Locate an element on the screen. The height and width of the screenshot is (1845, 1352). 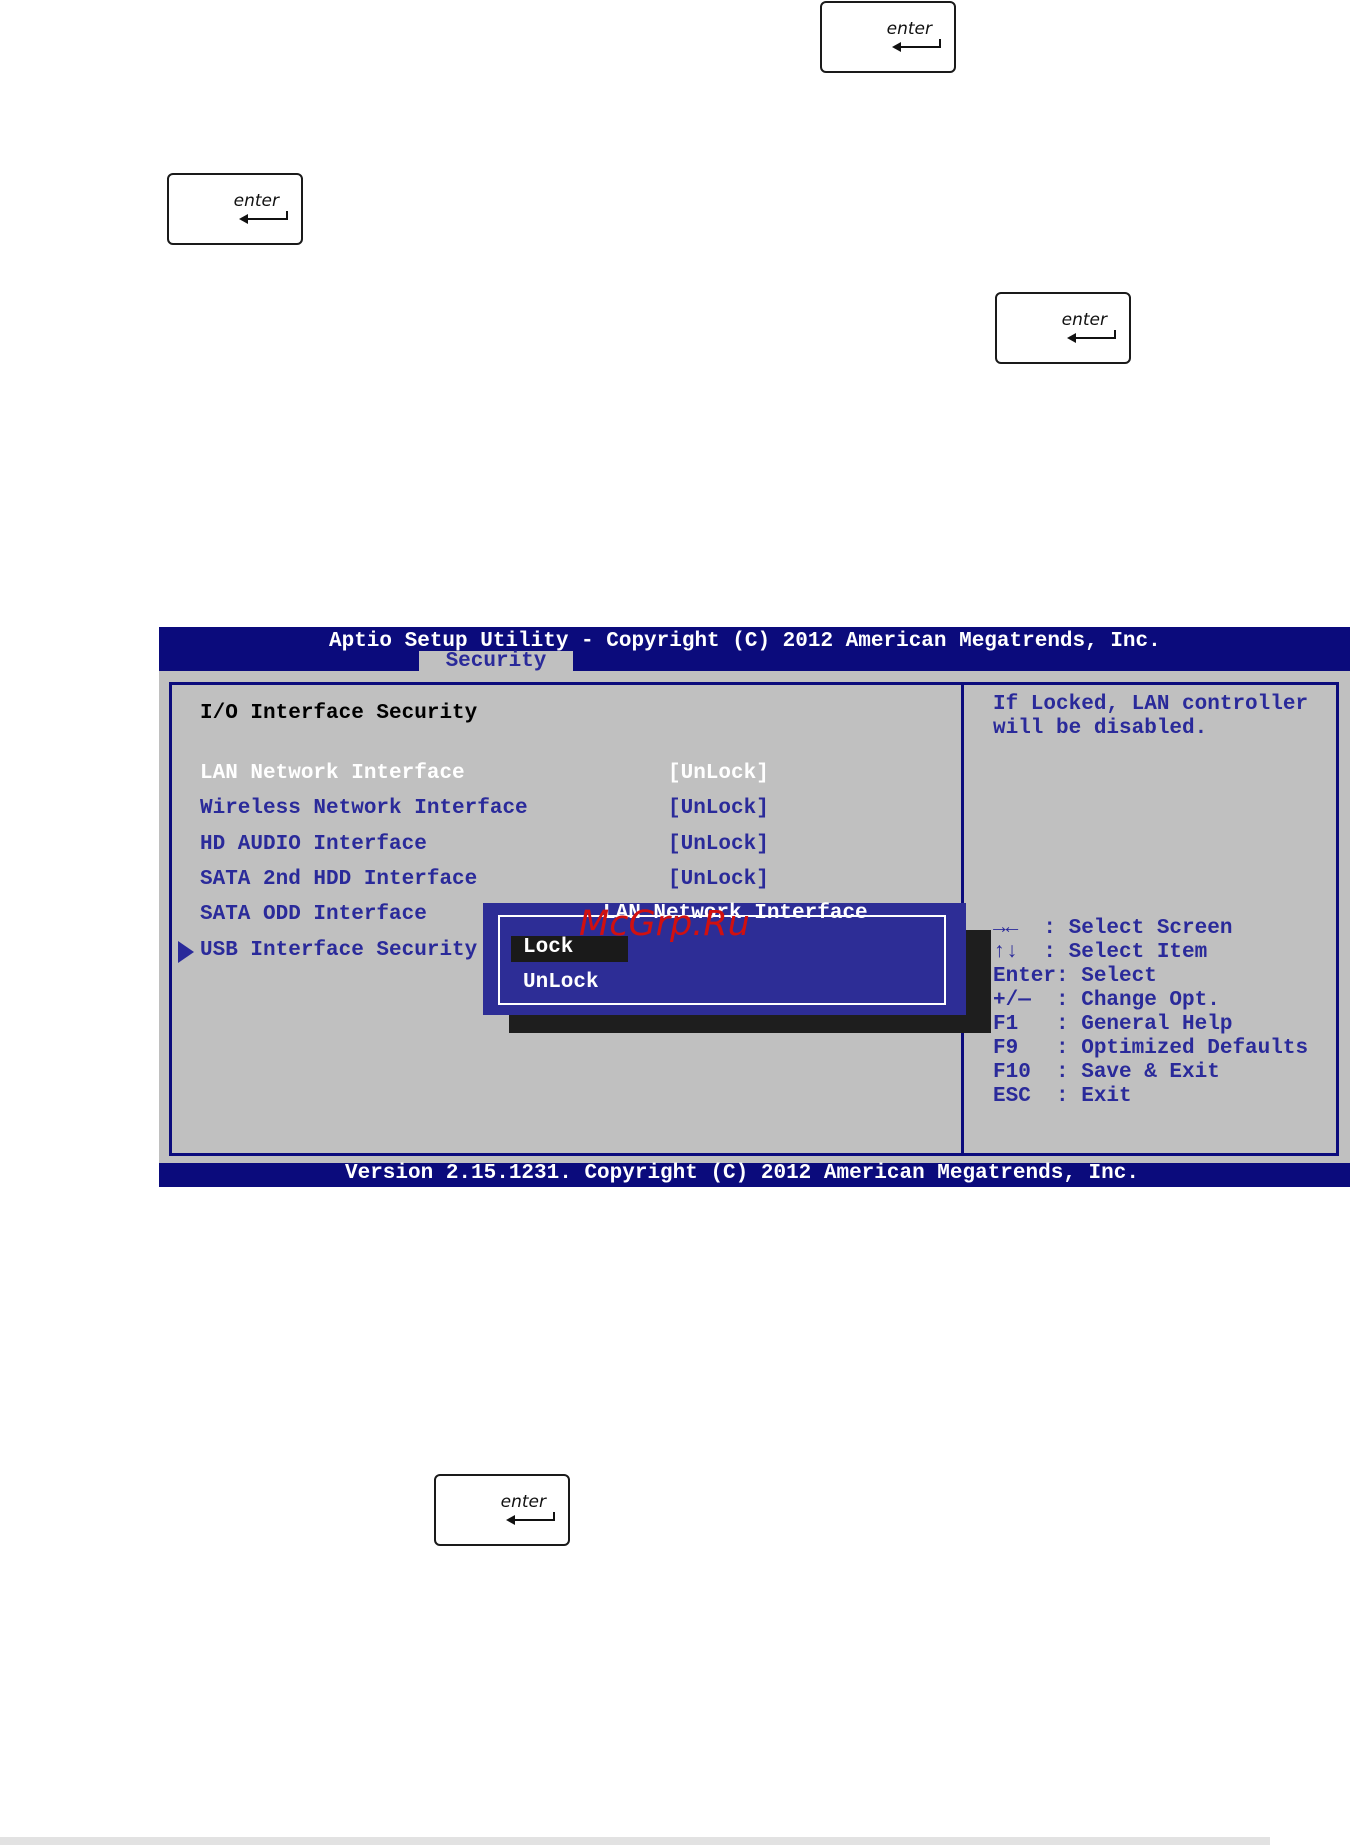
key-help-select-item: ↑↓ : Select Item is located at coordinates (1100, 952).